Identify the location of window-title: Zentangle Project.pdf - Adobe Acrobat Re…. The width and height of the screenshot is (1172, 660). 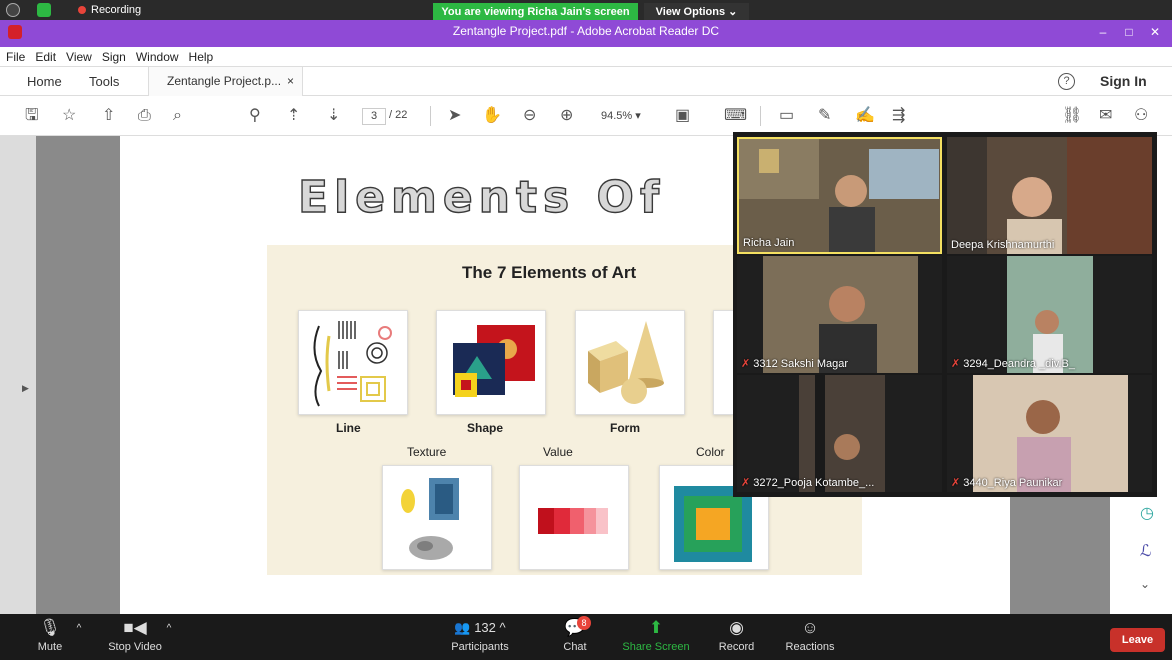
(586, 31).